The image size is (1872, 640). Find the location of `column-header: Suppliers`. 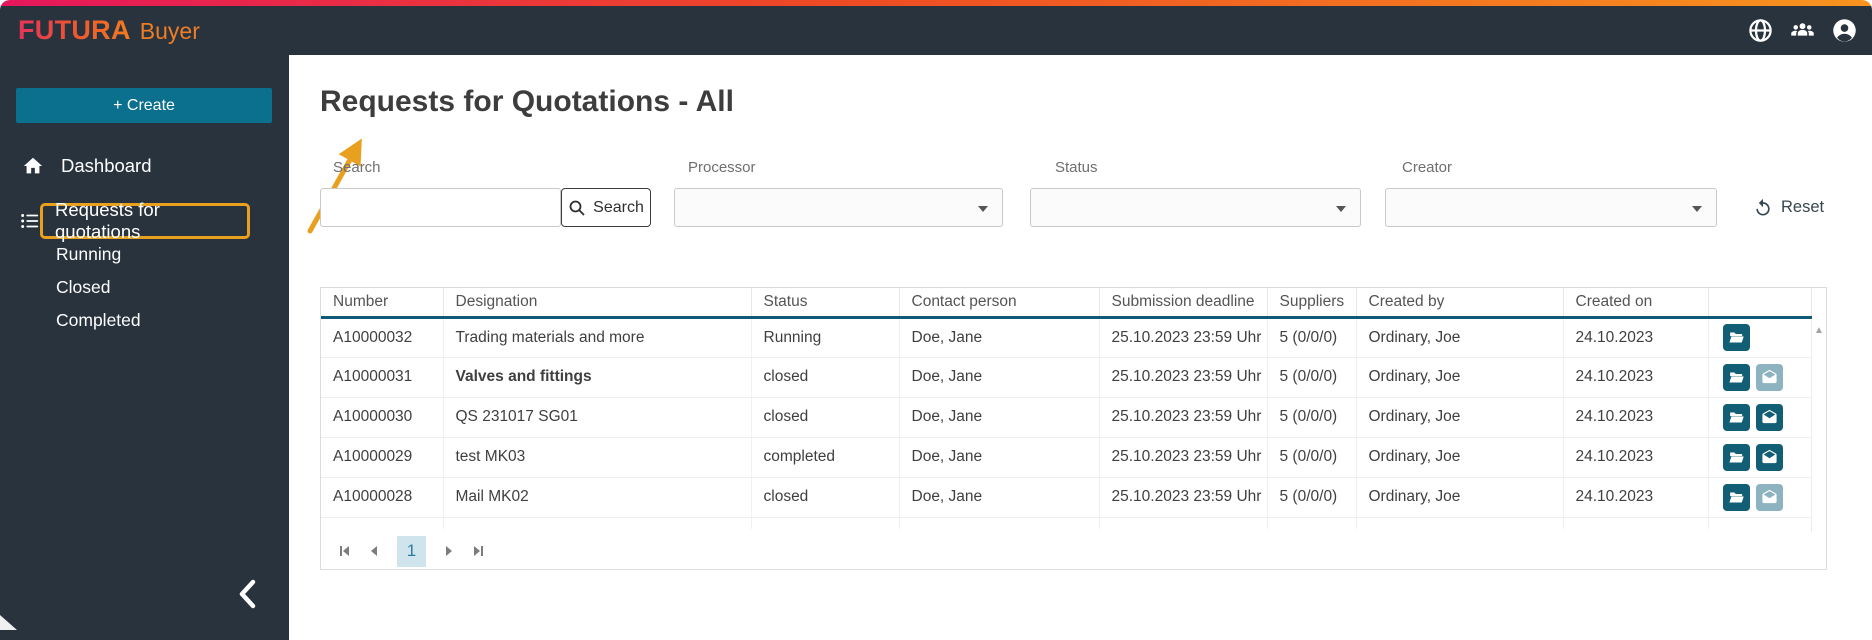

column-header: Suppliers is located at coordinates (1312, 302).